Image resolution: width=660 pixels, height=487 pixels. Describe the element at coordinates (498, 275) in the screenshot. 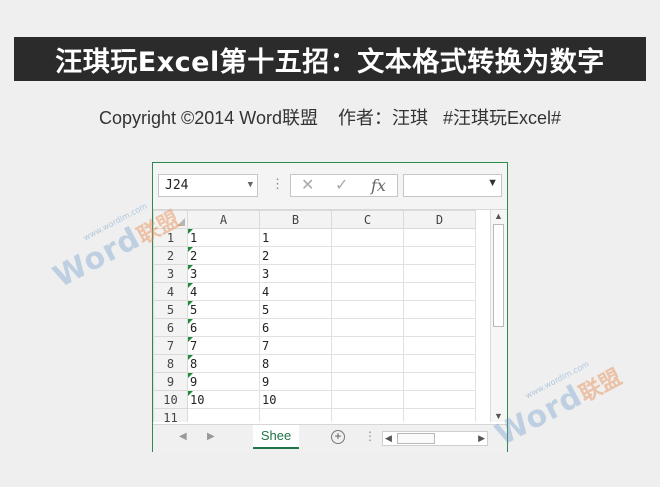

I see `vertical-scroll-thumb` at that location.